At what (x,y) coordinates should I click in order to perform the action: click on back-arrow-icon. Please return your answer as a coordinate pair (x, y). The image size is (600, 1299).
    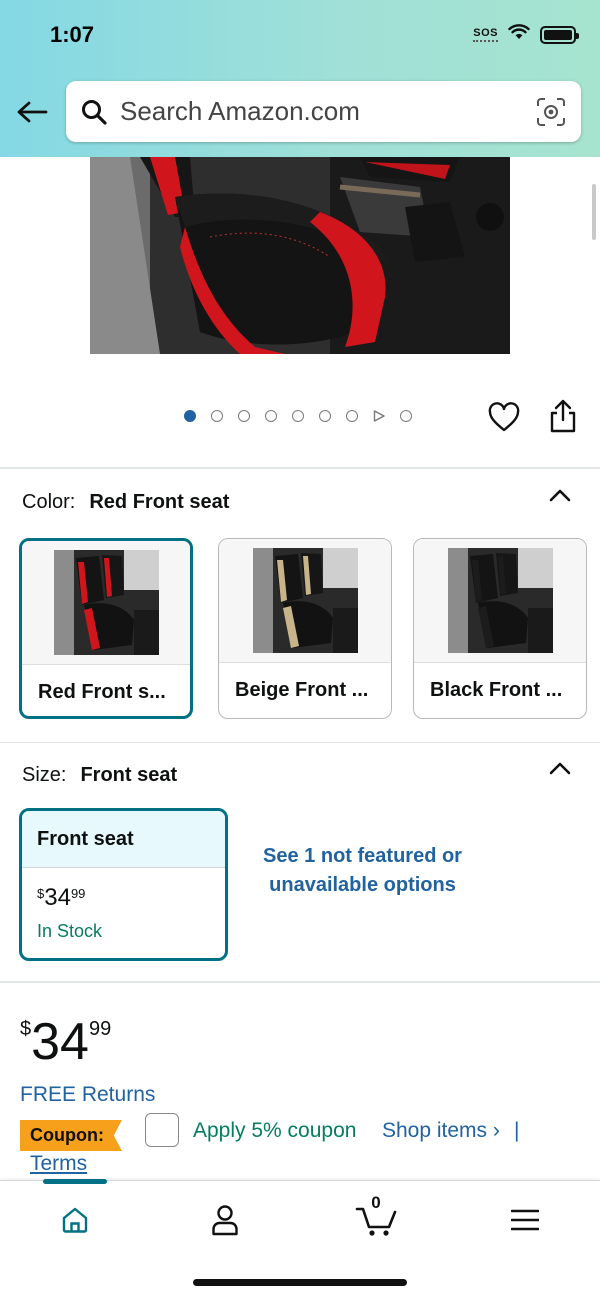
    Looking at the image, I should click on (32, 112).